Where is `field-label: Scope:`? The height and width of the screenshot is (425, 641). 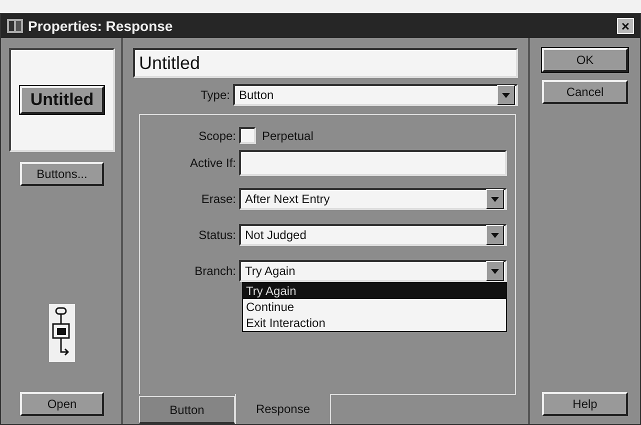
field-label: Scope: is located at coordinates (217, 135).